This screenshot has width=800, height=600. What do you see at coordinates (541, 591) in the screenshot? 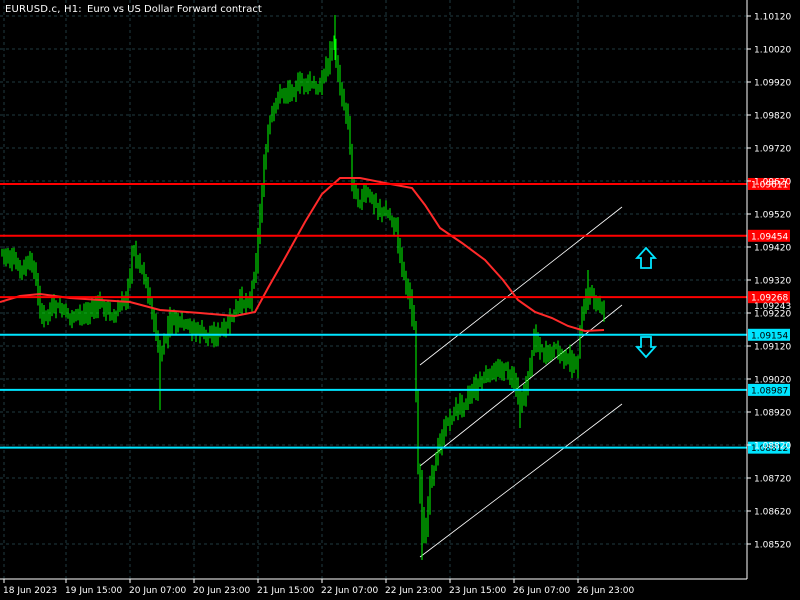
I see `time-tick-label: 26 Jun 07:00` at bounding box center [541, 591].